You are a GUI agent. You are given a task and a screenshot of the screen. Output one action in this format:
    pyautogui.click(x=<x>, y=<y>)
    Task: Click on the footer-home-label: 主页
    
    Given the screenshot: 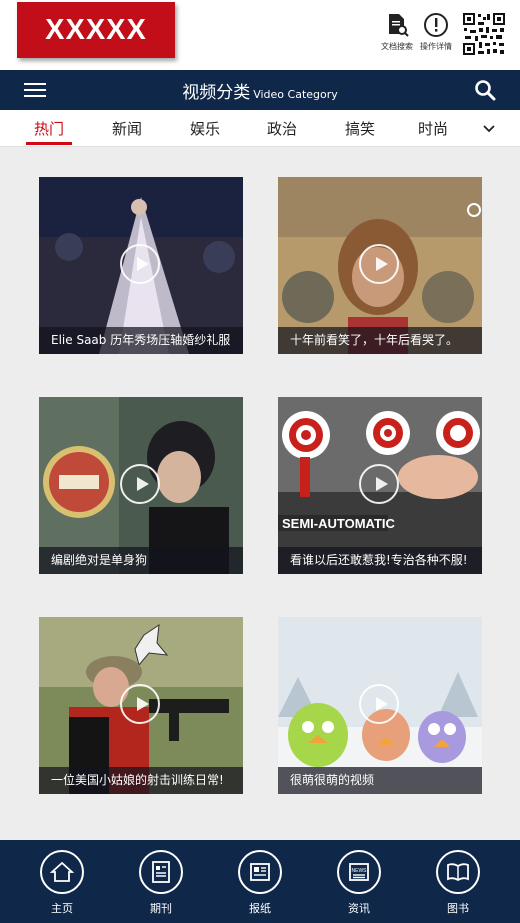 What is the action you would take?
    pyautogui.click(x=62, y=908)
    